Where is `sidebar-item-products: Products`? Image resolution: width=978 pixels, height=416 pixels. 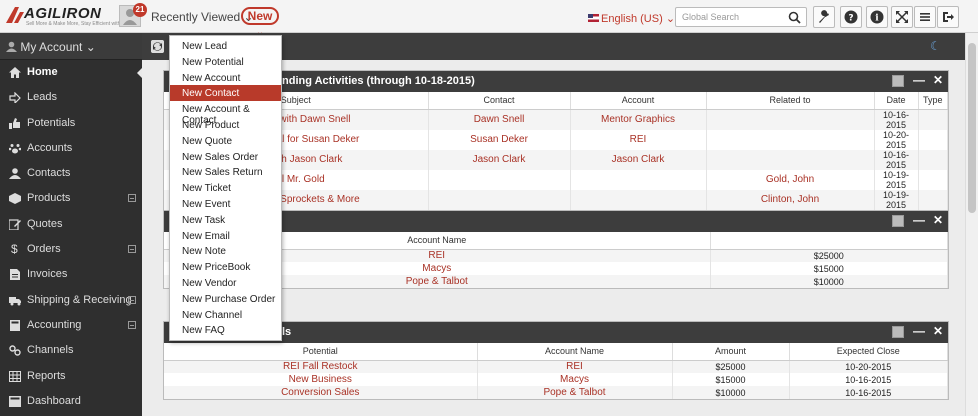 sidebar-item-products: Products is located at coordinates (71, 198).